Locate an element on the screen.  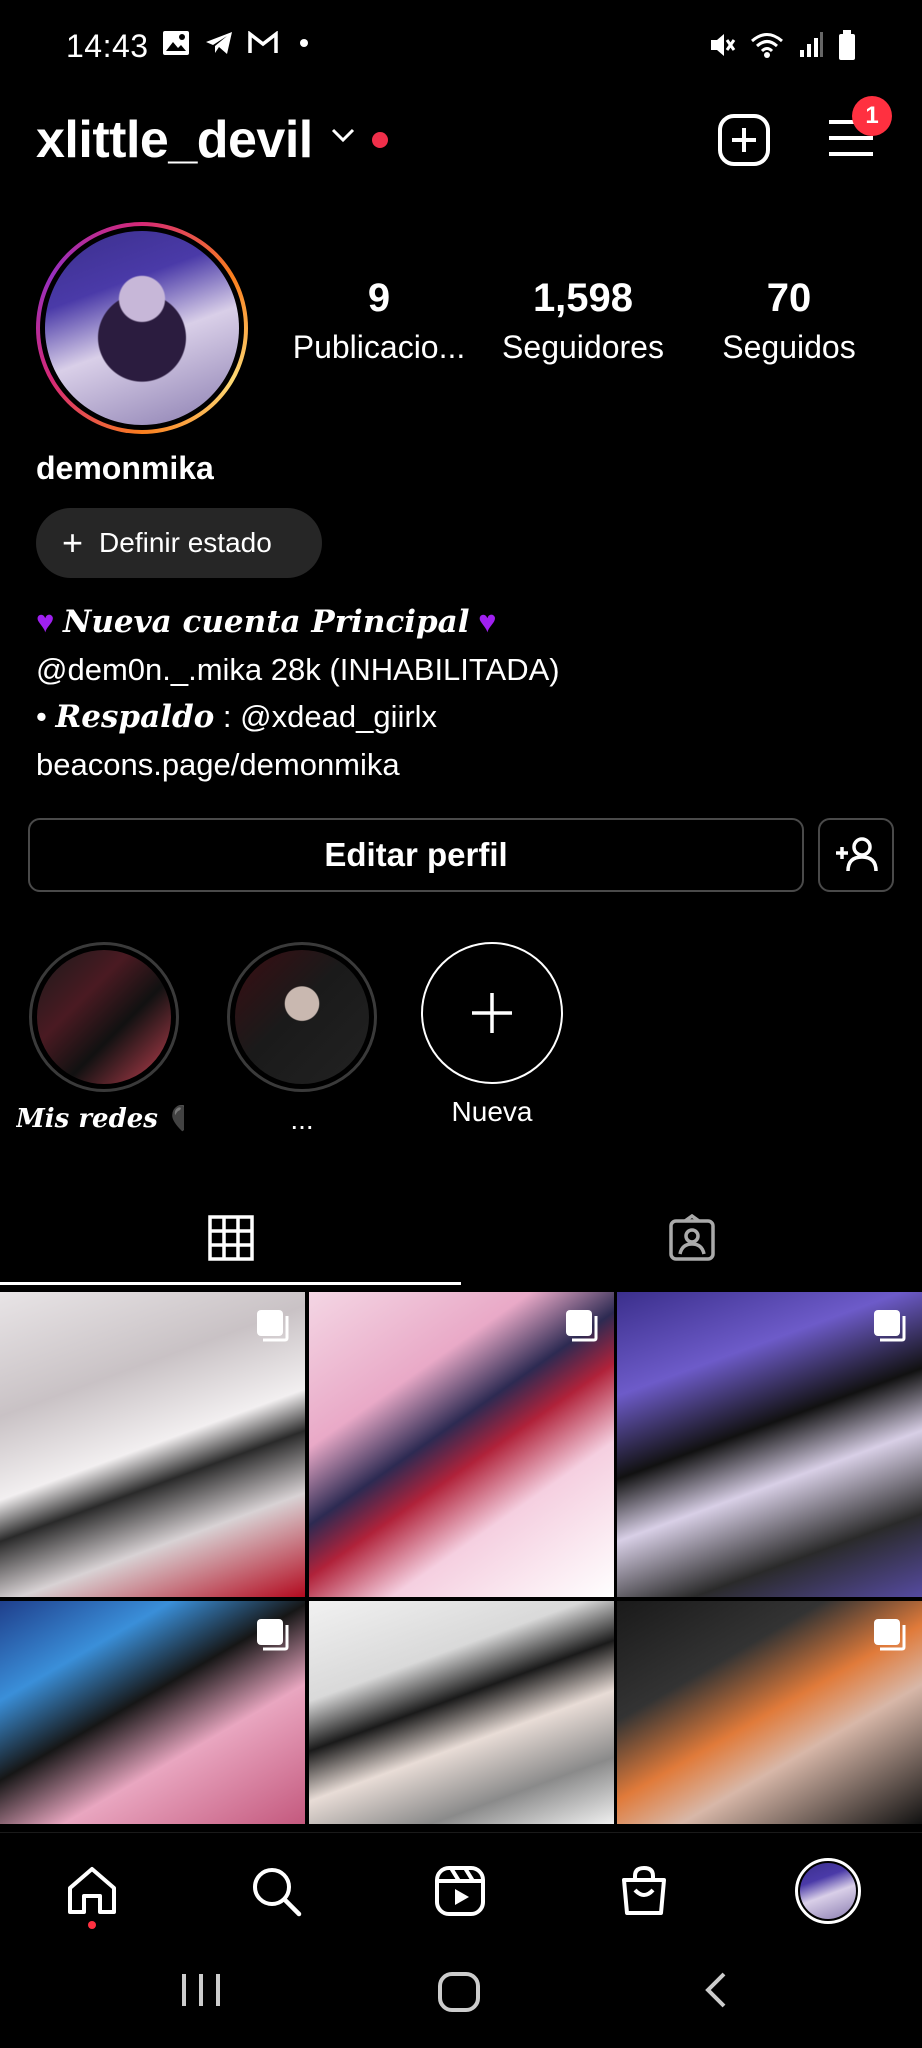
signal-icon is located at coordinates (811, 44).